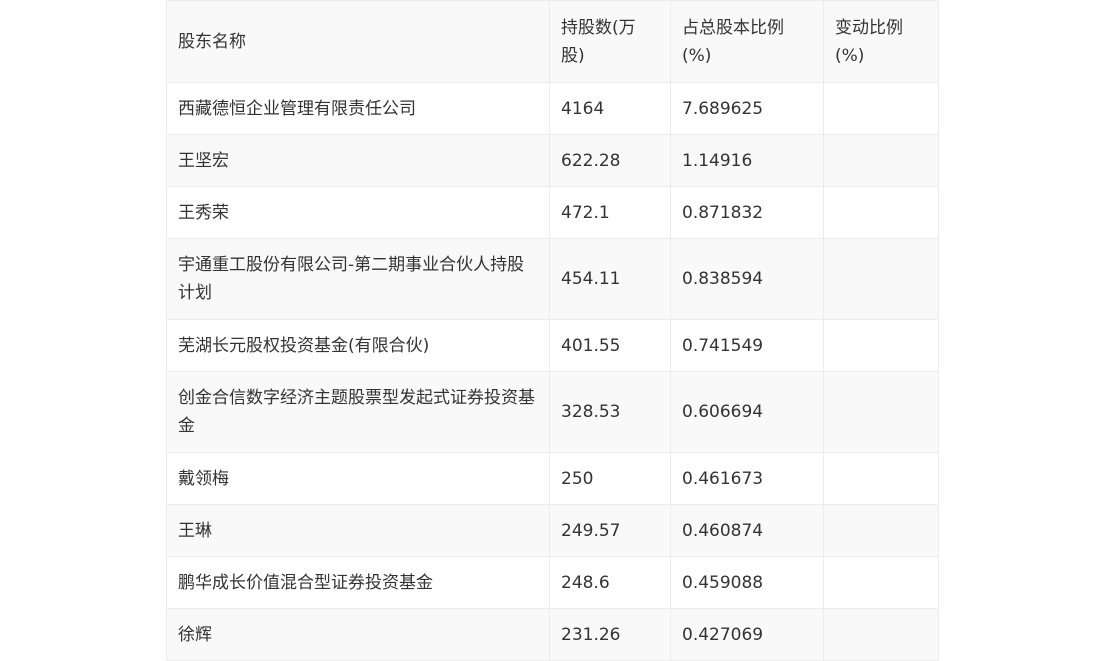 This screenshot has width=1105, height=661. Describe the element at coordinates (610, 478) in the screenshot. I see `cell-shares-held: 250` at that location.